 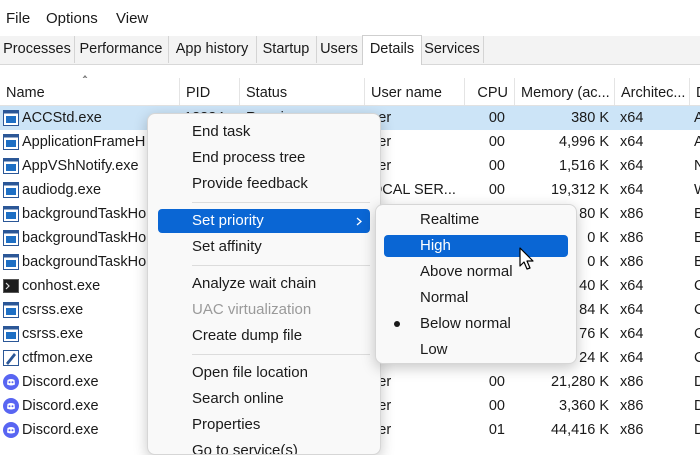 I want to click on menu-view: View, so click(x=132, y=18).